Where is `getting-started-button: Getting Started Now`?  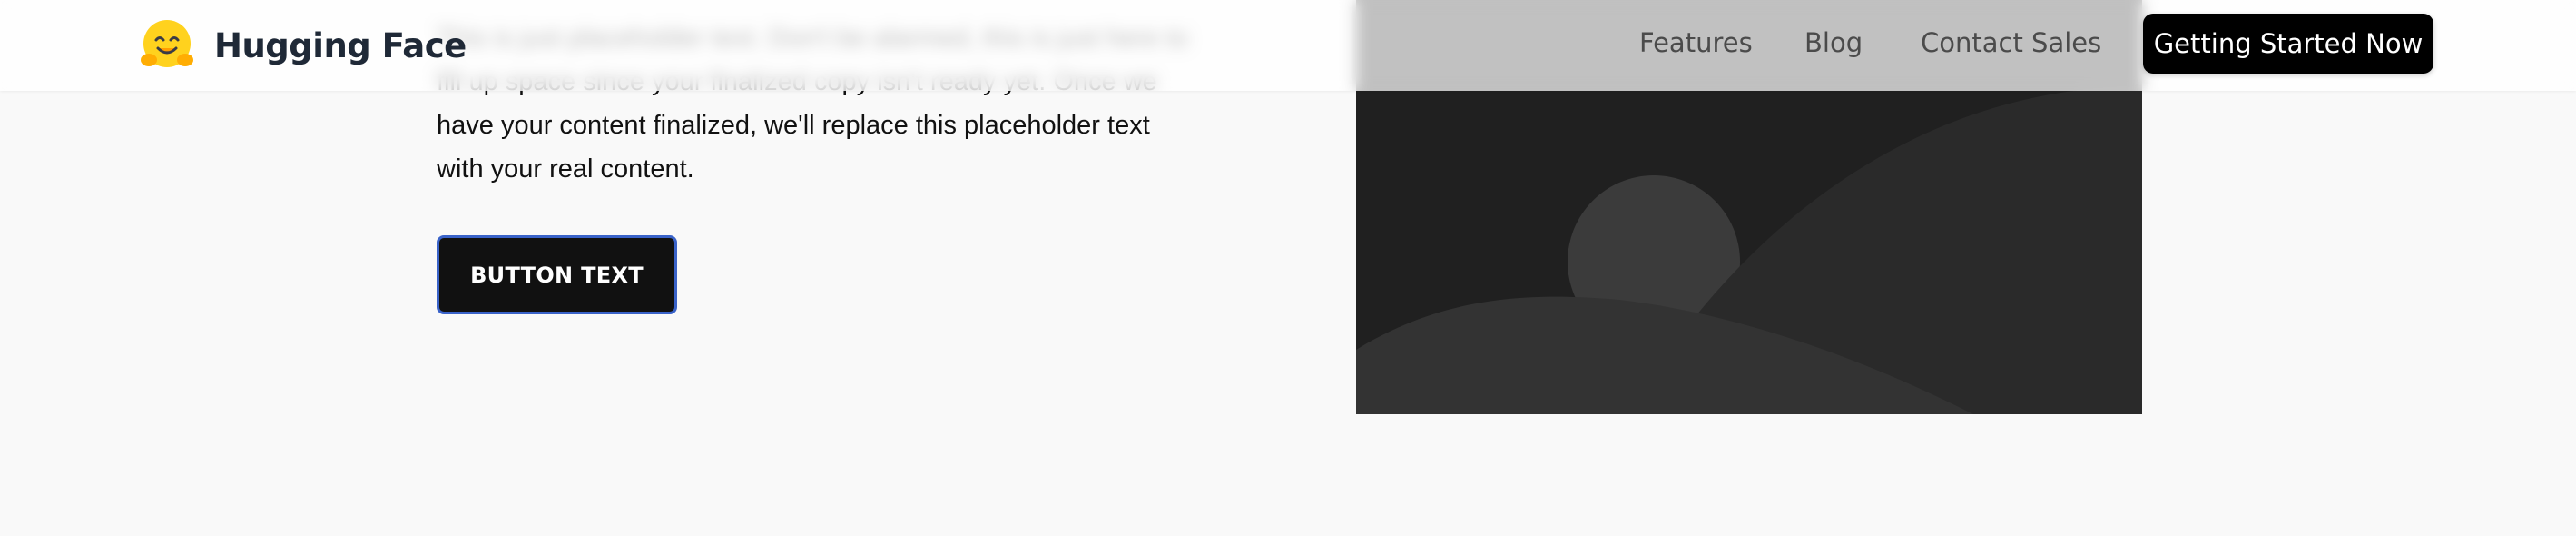
getting-started-button: Getting Started Now is located at coordinates (2288, 44).